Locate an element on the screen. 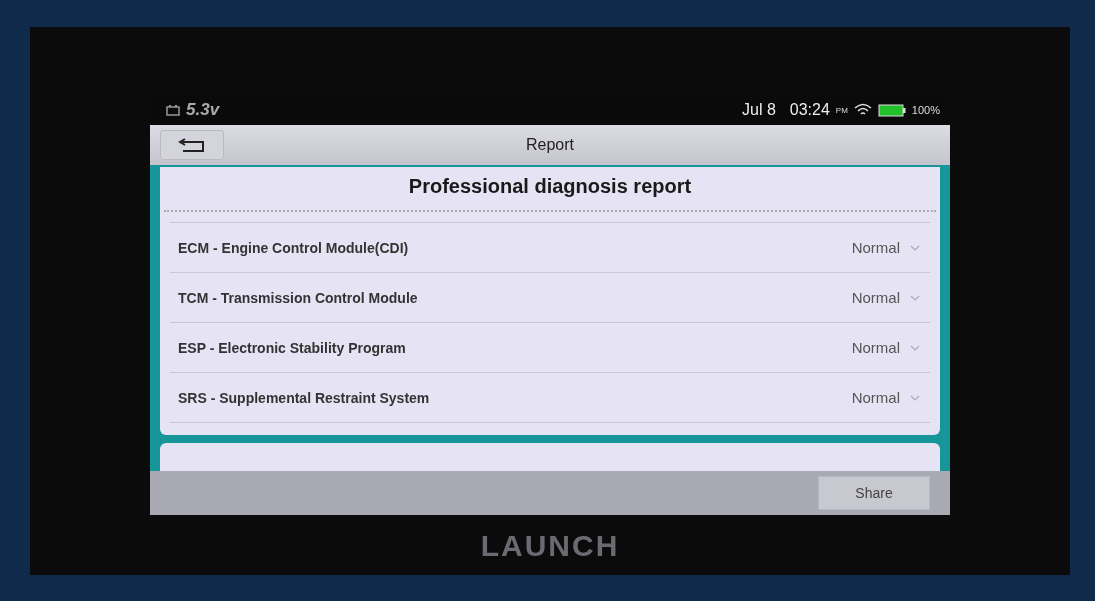 The width and height of the screenshot is (1095, 601). module-row: ECM - Engine Control Module(CDI) Normal is located at coordinates (550, 247).